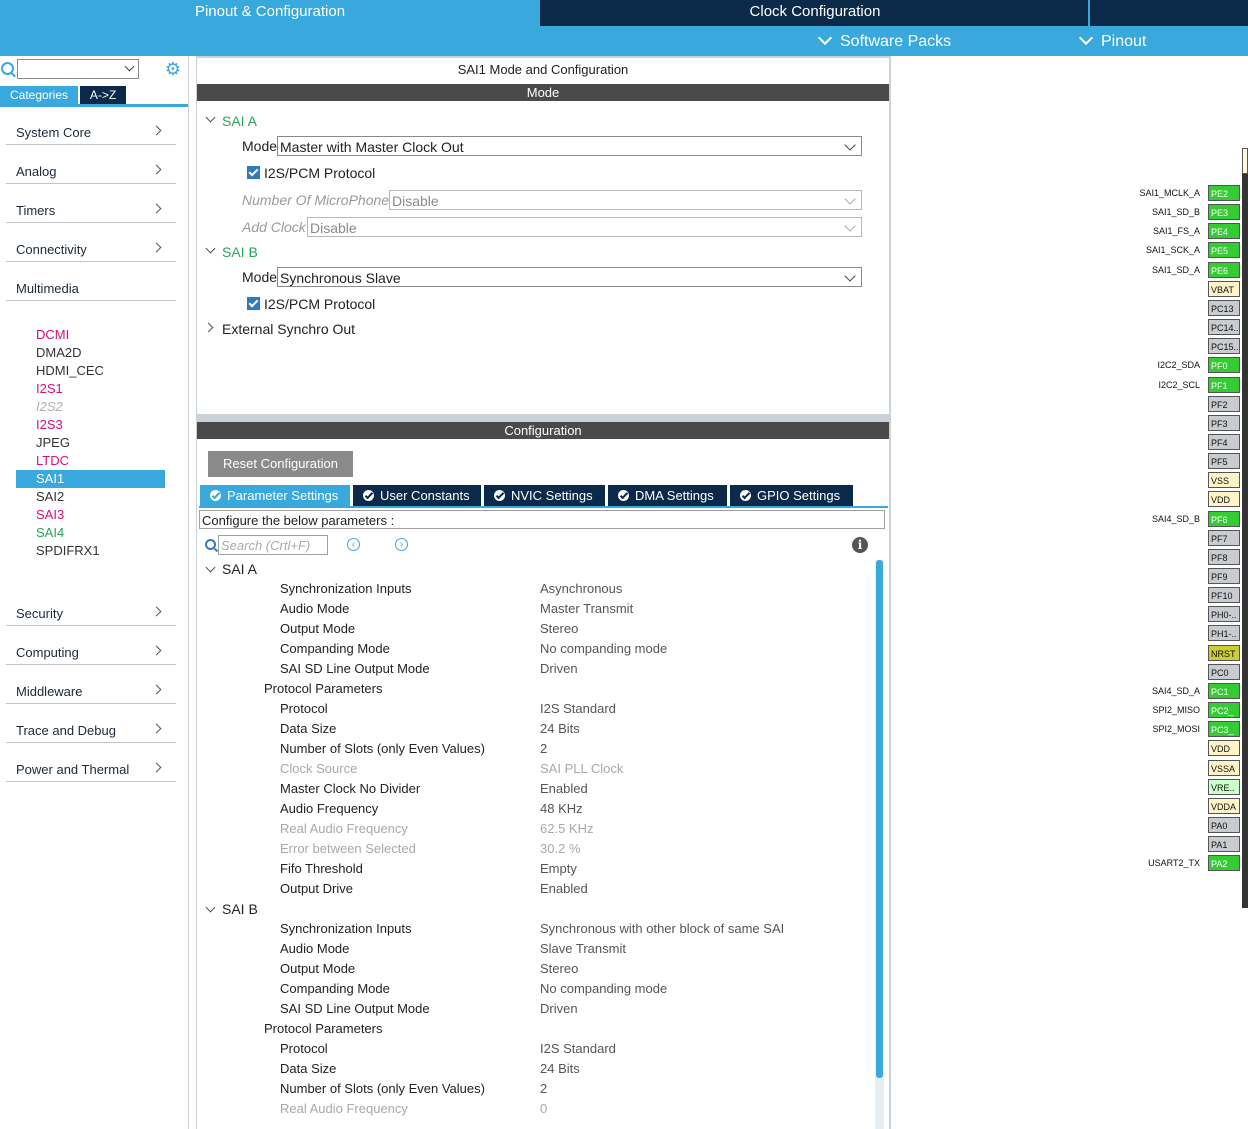 The height and width of the screenshot is (1129, 1248). Describe the element at coordinates (91, 281) in the screenshot. I see `category-multimedia: Multimedia` at that location.